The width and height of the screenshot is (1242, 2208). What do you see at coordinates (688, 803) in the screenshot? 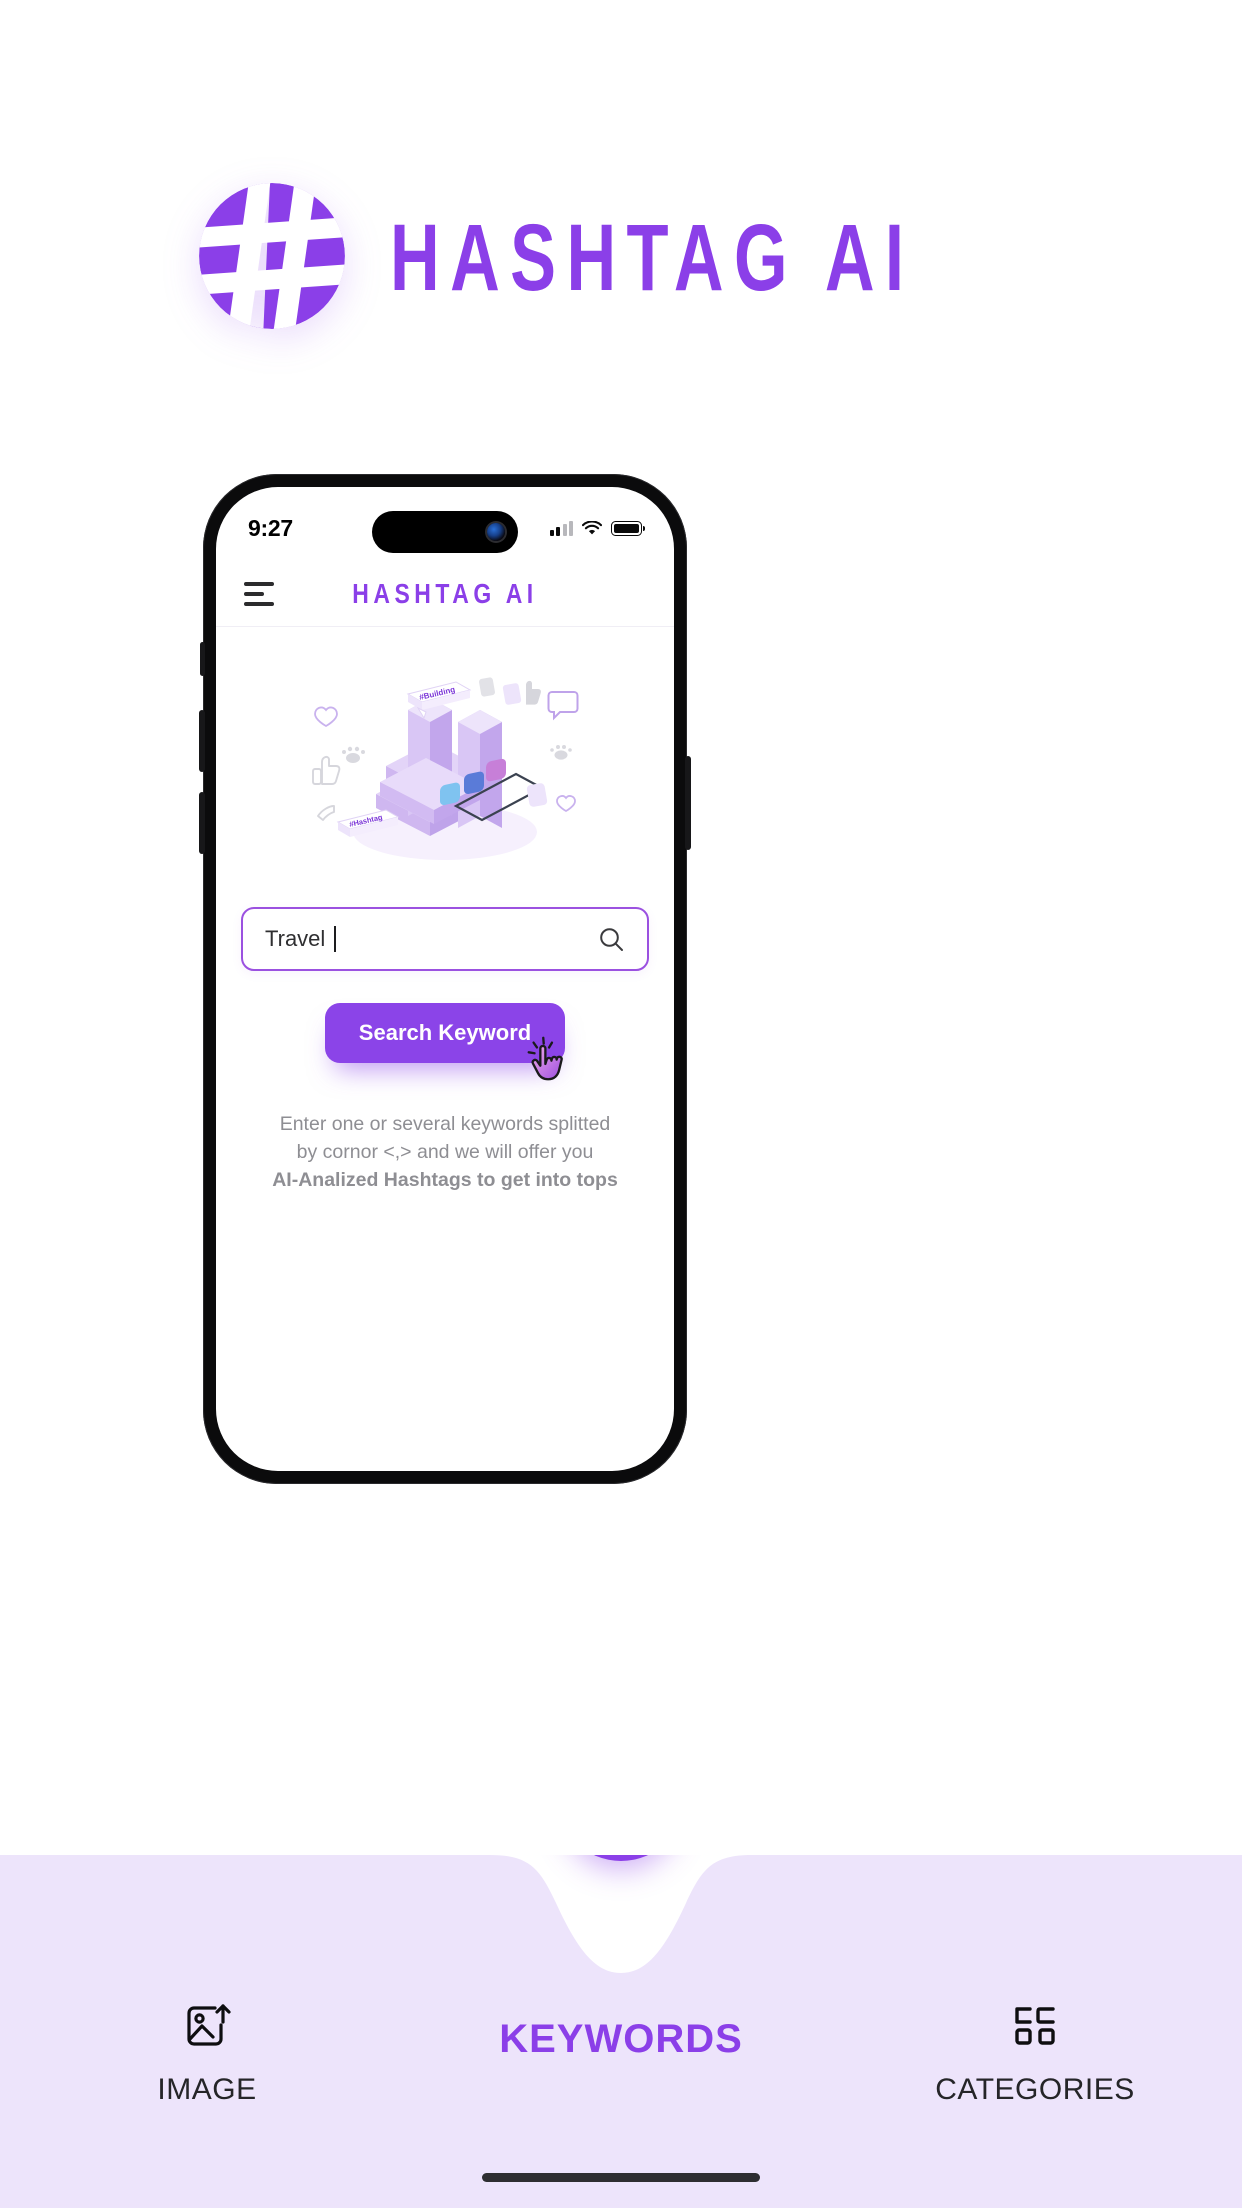
I see `phone-power-button` at bounding box center [688, 803].